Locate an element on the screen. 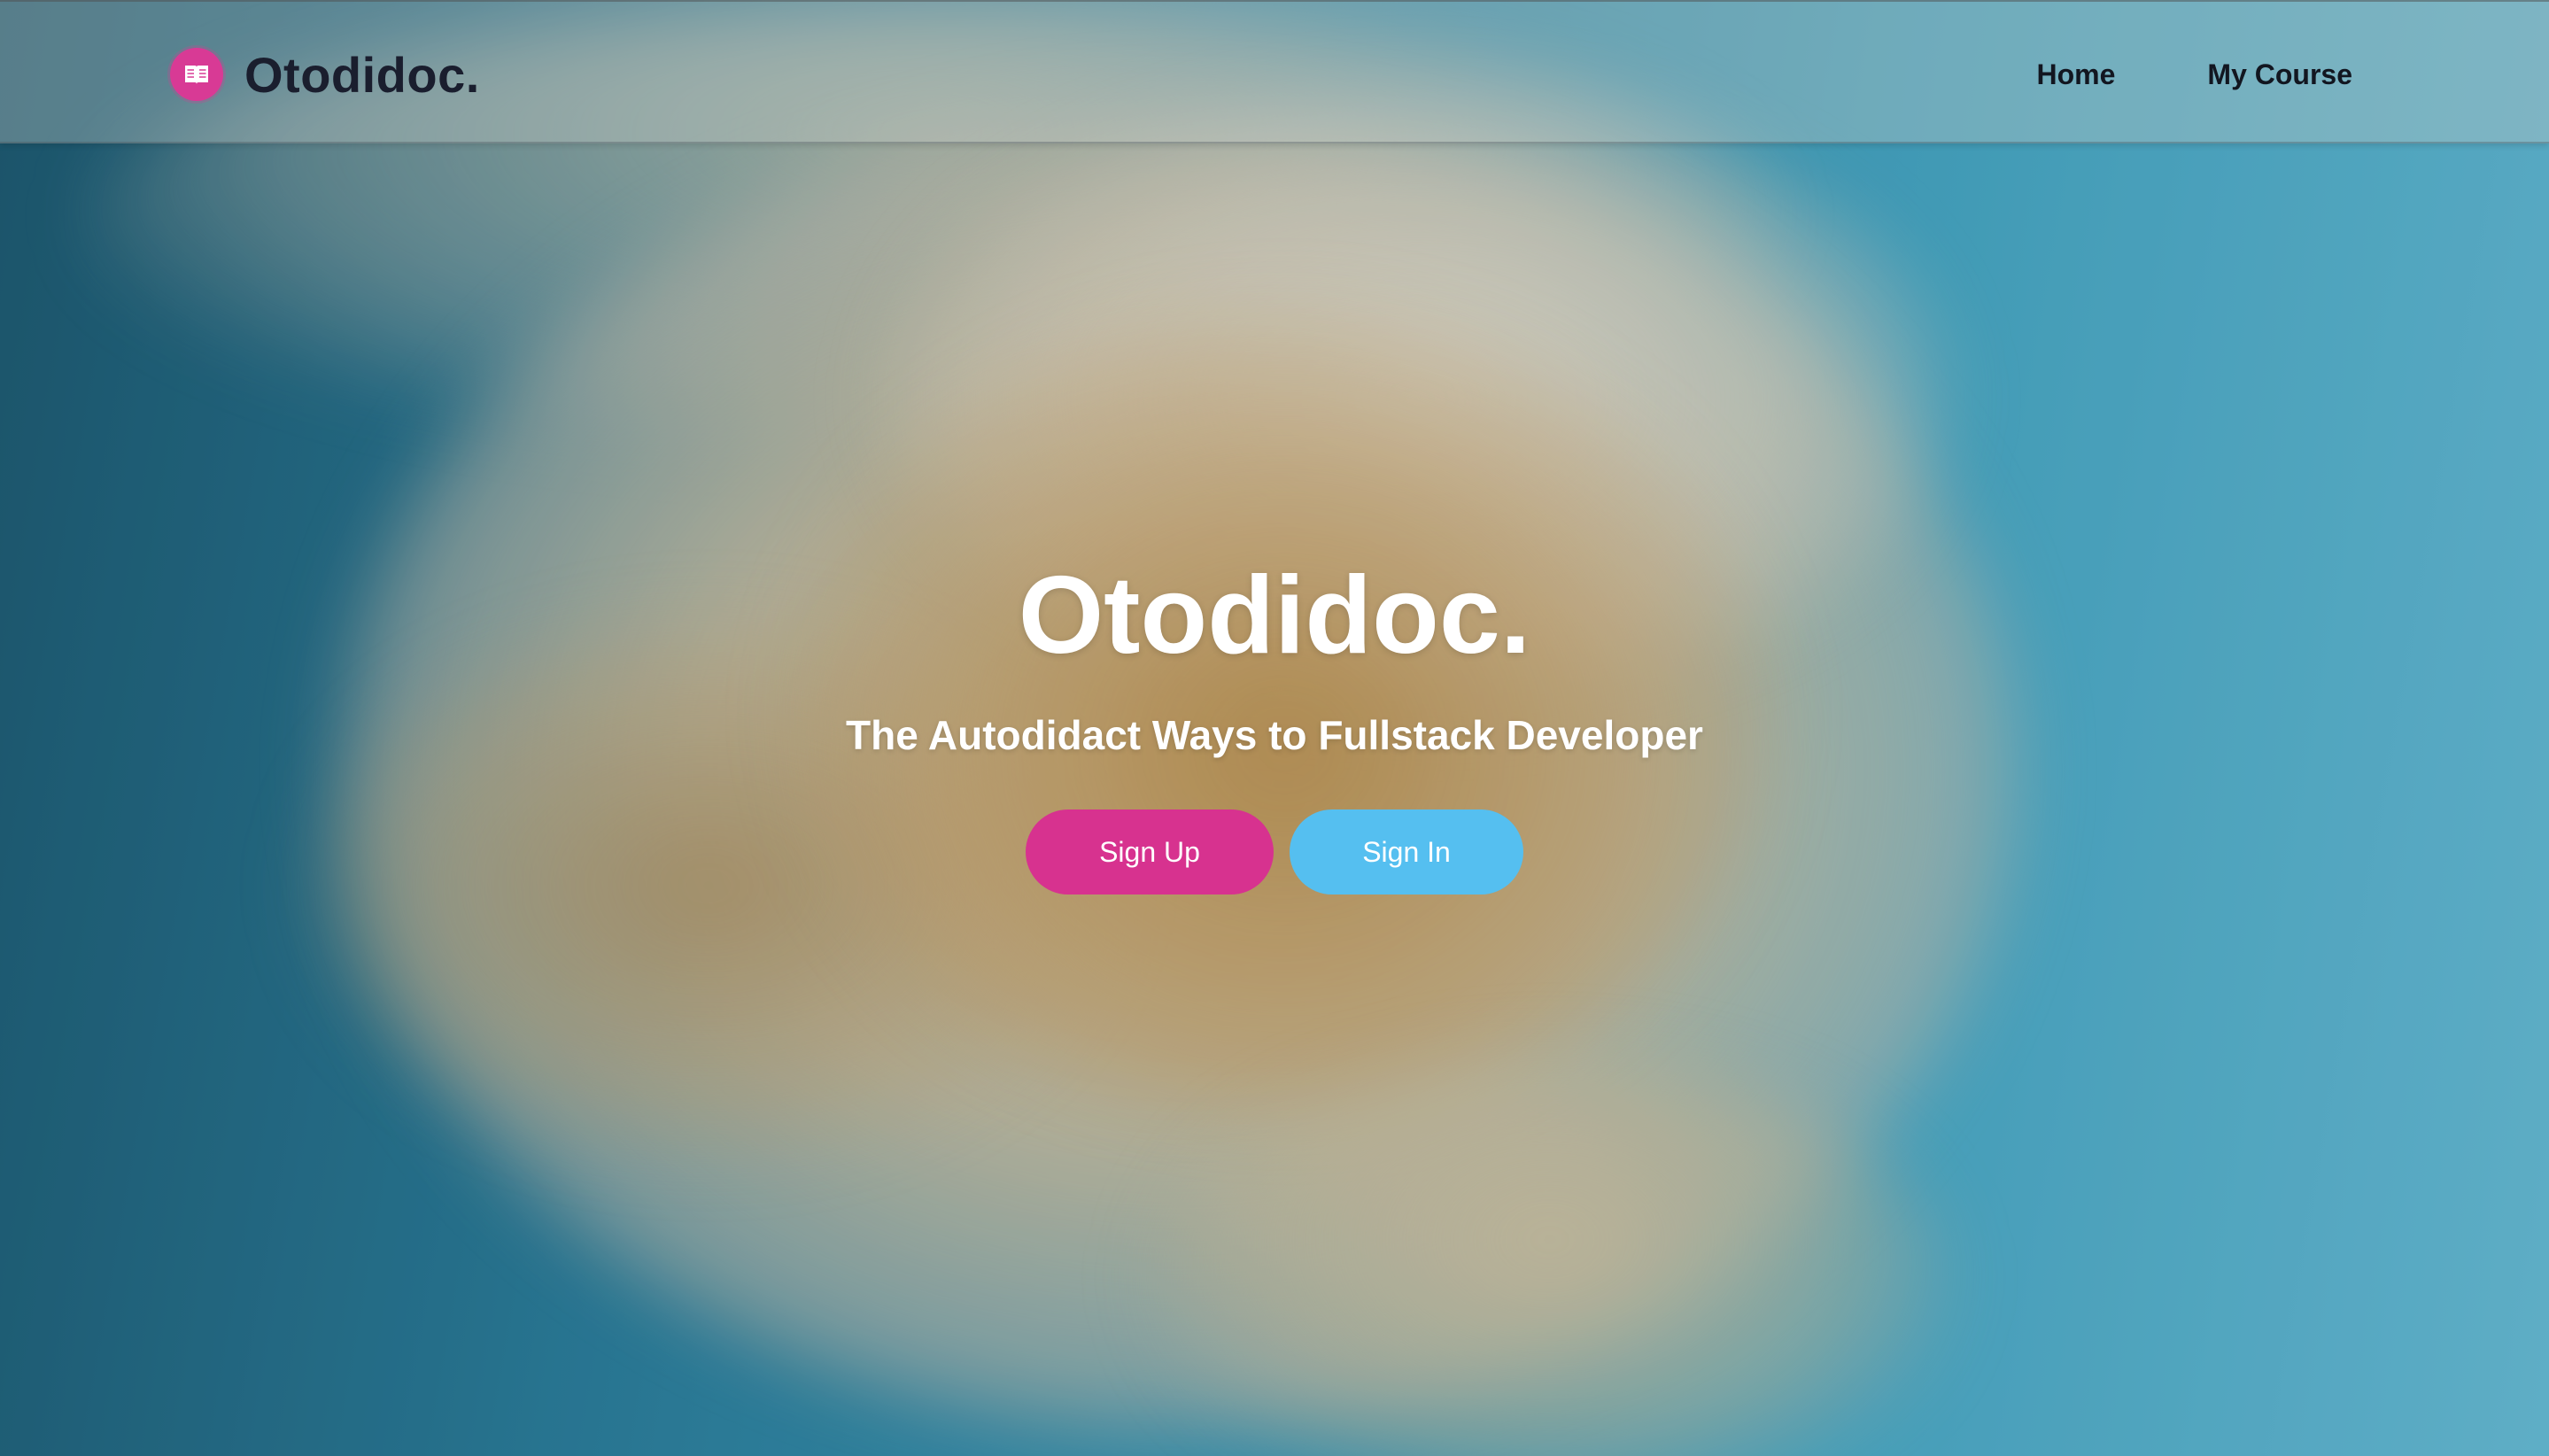 This screenshot has width=2549, height=1456. brand: Otodidoc. is located at coordinates (325, 74).